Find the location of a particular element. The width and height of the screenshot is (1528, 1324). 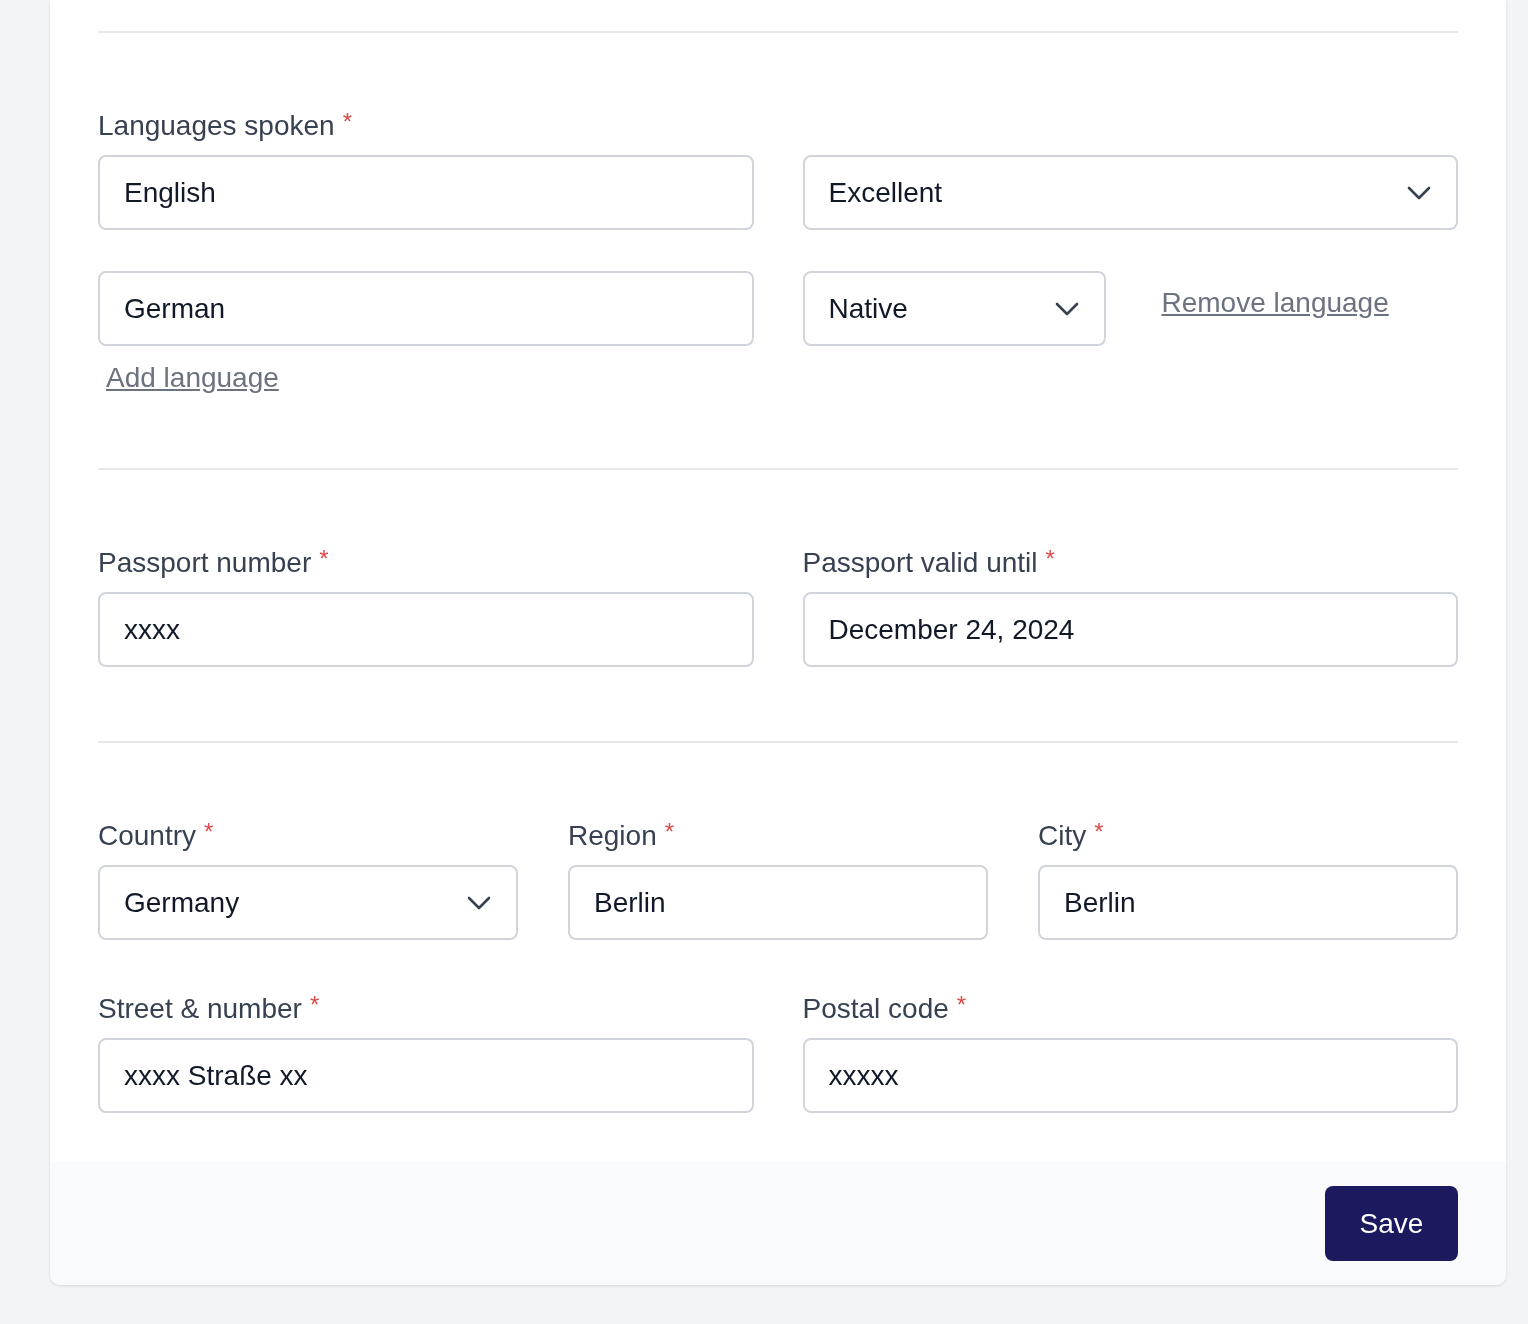

field-label: Passport valid until is located at coordinates (920, 563).